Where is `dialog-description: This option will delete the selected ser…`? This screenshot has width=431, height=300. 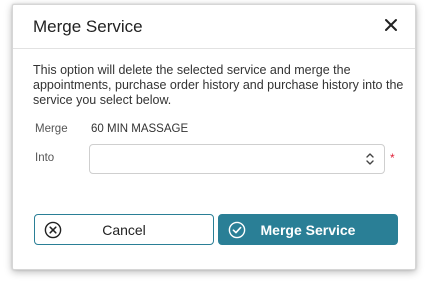 dialog-description: This option will delete the selected ser… is located at coordinates (218, 85).